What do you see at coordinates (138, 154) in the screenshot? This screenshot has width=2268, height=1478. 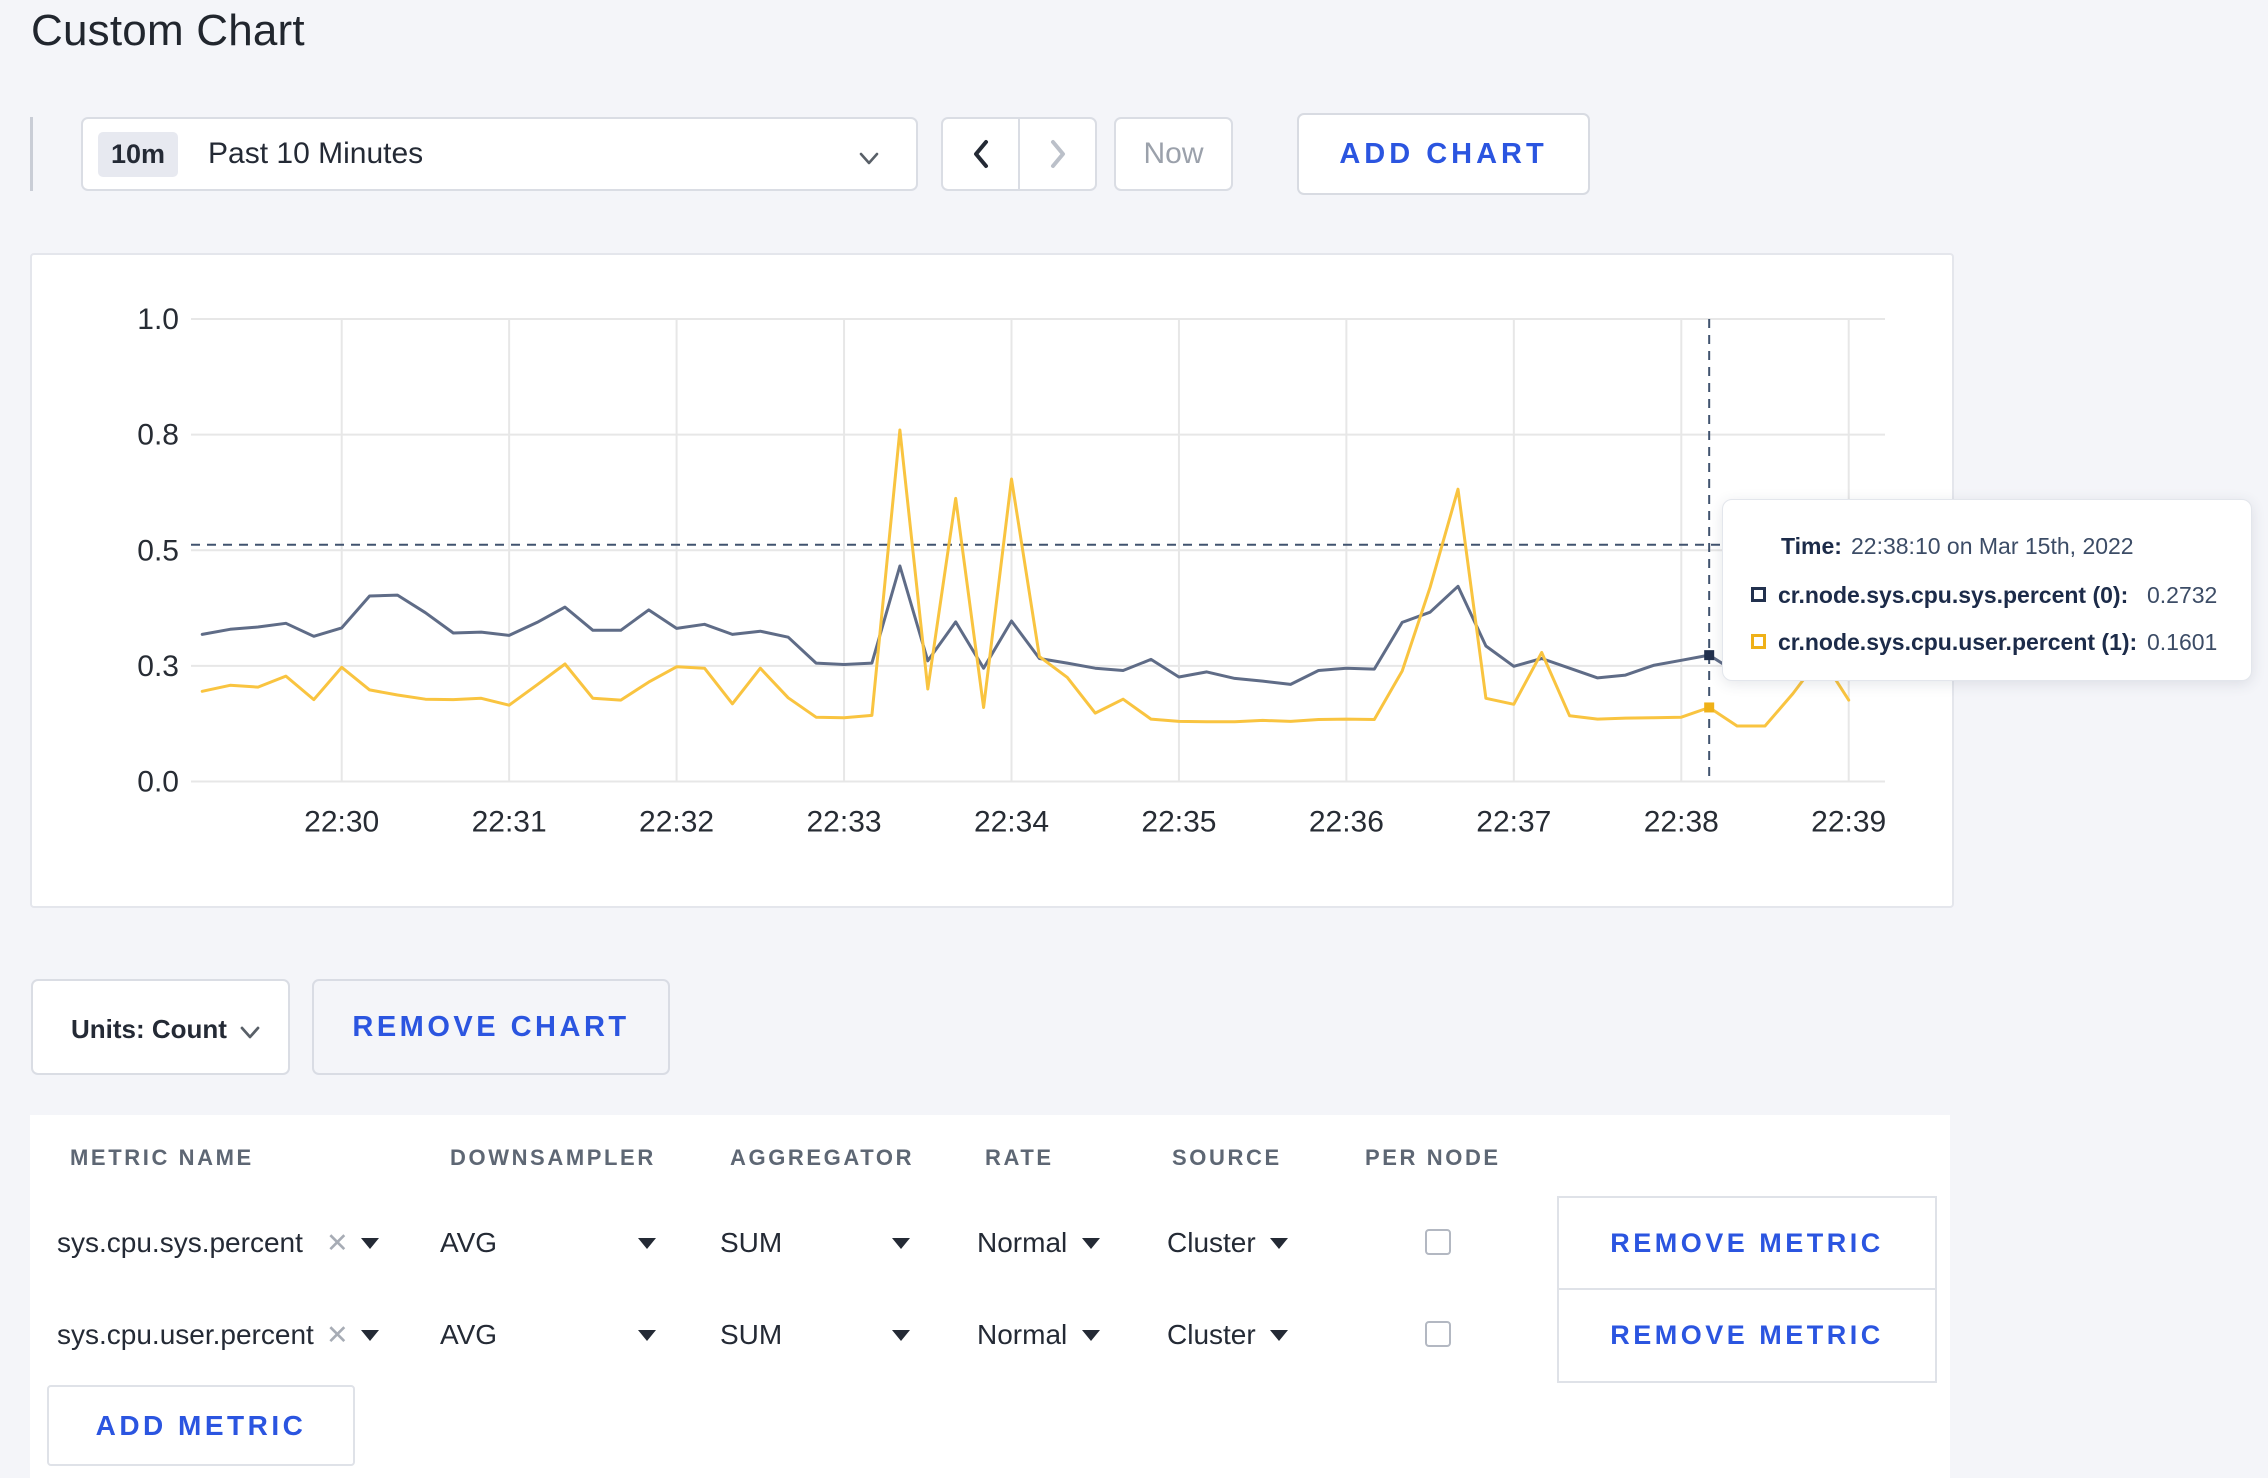 I see `time-range-badge: 10m` at bounding box center [138, 154].